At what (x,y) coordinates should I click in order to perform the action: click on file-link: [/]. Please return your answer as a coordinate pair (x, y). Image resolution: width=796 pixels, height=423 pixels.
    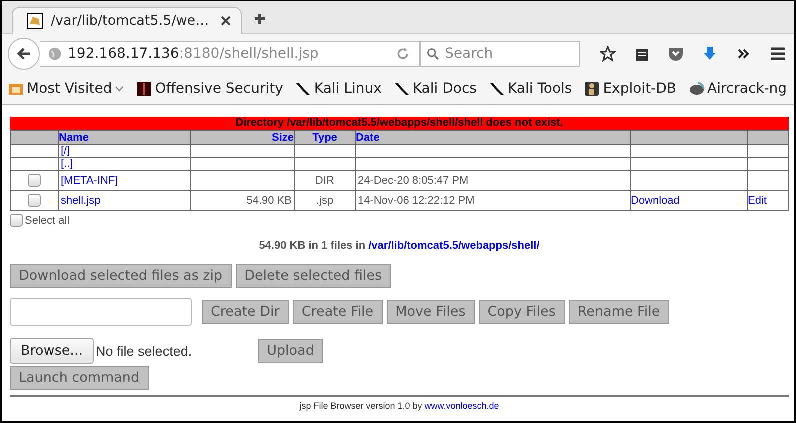
    Looking at the image, I should click on (65, 151).